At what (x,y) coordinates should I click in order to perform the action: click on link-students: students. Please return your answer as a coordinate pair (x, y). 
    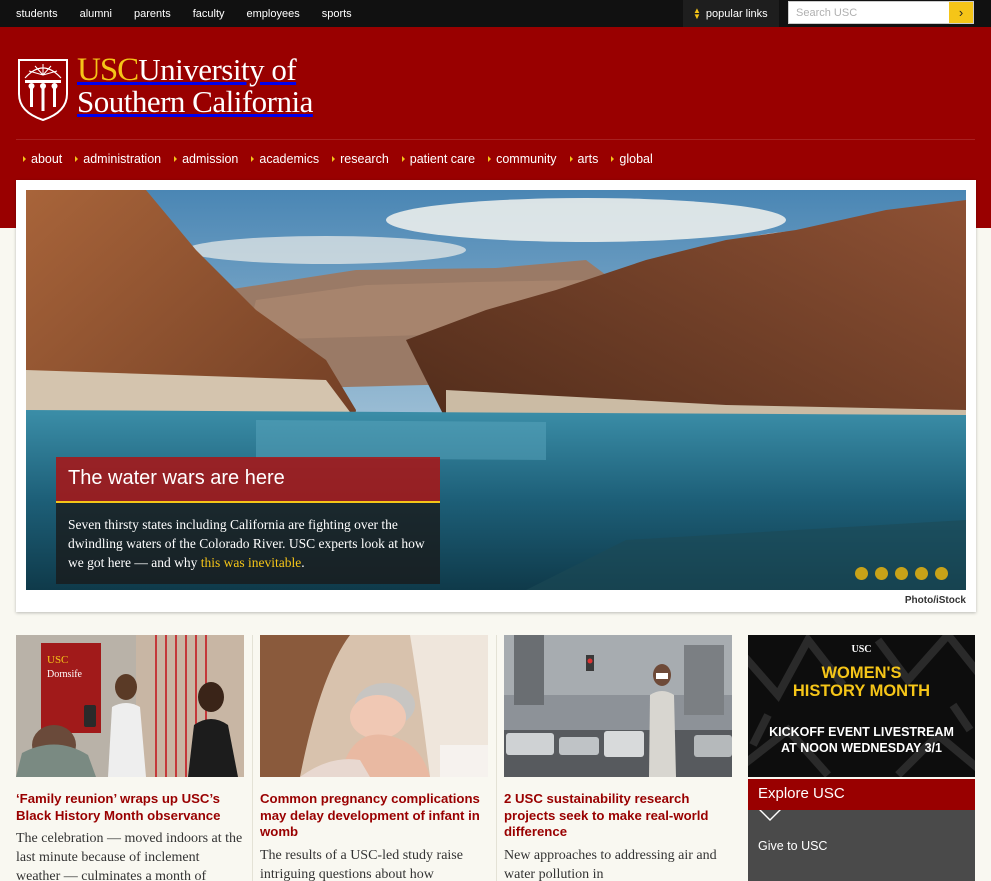
    Looking at the image, I should click on (37, 14).